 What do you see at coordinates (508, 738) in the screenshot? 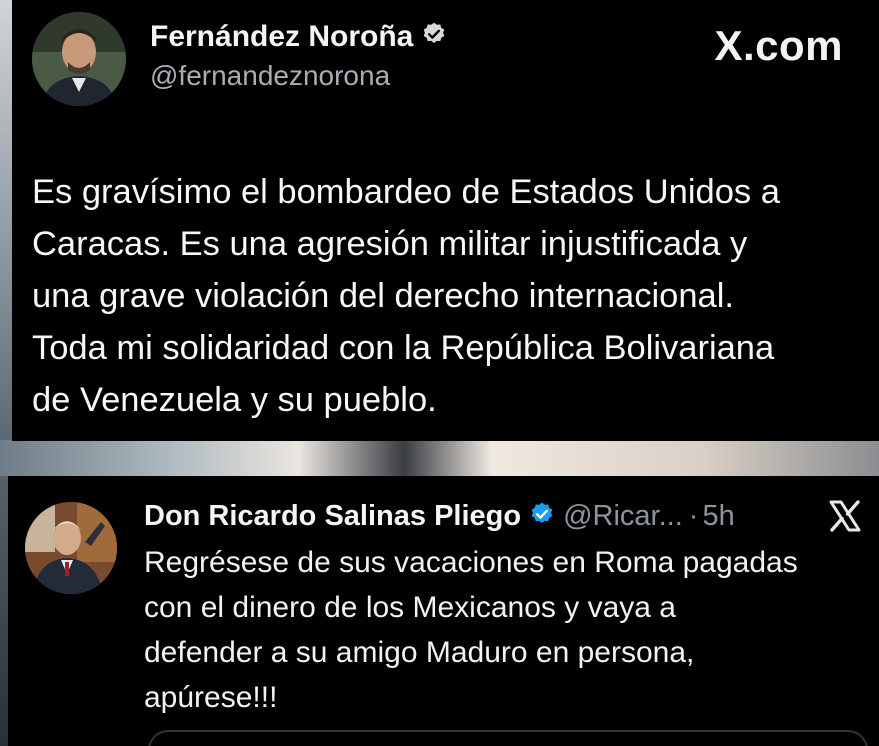
I see `reply-composer-edge` at bounding box center [508, 738].